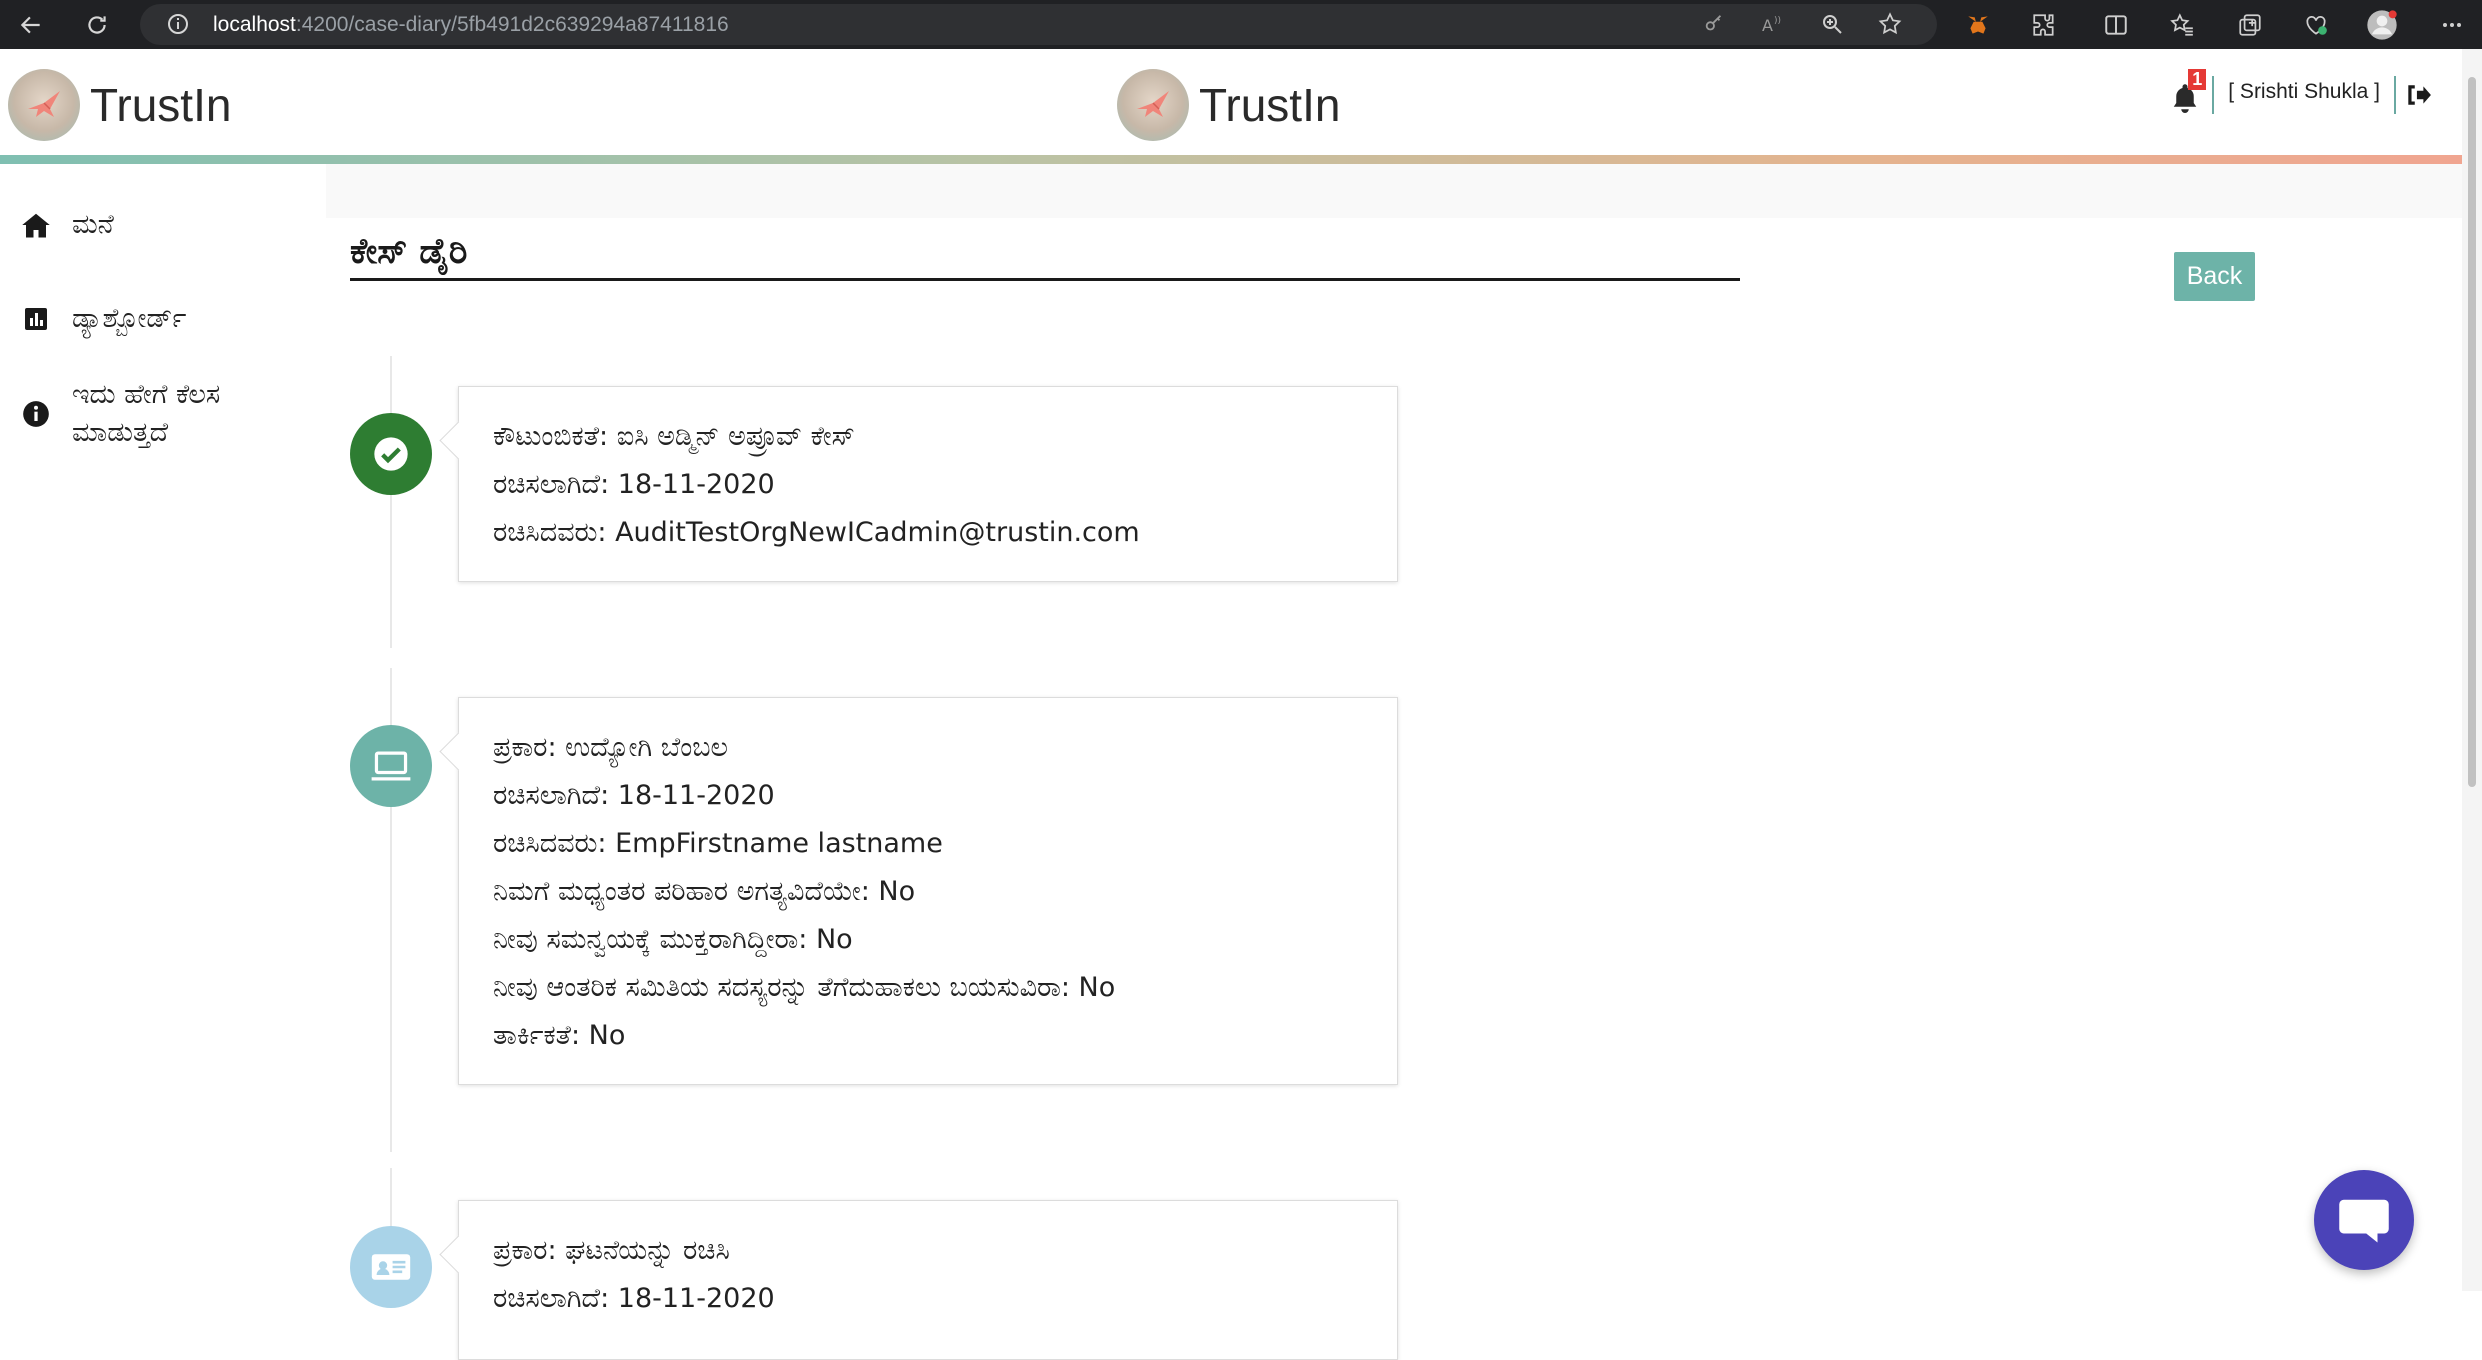 The image size is (2482, 1360). What do you see at coordinates (2452, 25) in the screenshot?
I see `more-menu-icon` at bounding box center [2452, 25].